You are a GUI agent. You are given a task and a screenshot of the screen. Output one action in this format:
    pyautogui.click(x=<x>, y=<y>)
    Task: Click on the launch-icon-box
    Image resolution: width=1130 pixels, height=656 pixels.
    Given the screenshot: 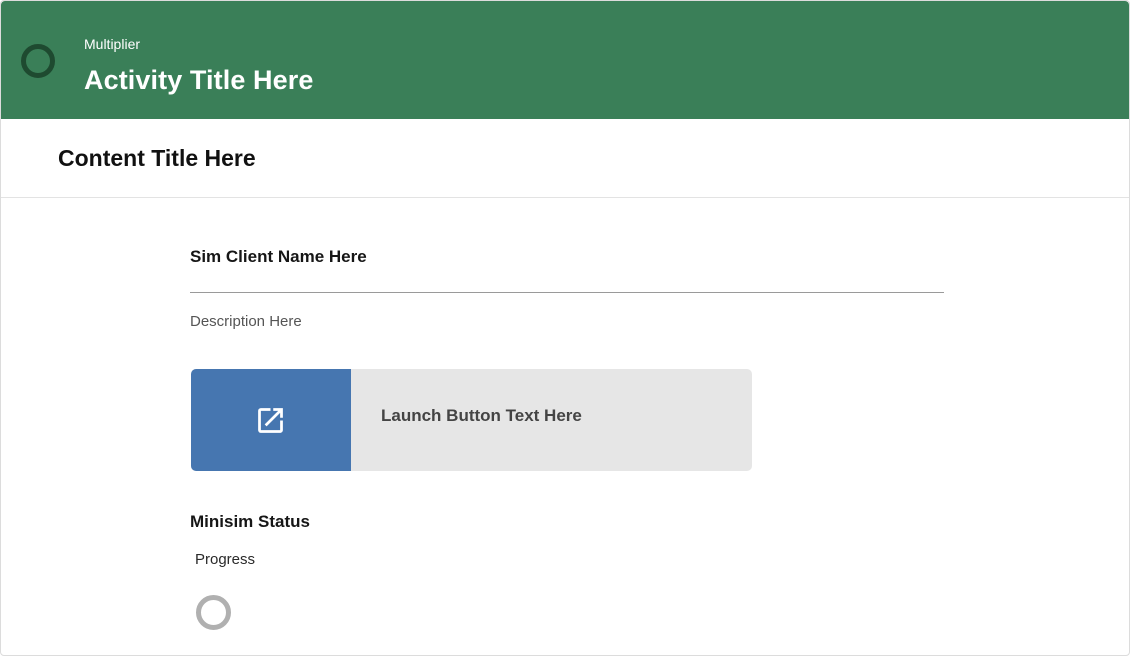 What is the action you would take?
    pyautogui.click(x=271, y=420)
    